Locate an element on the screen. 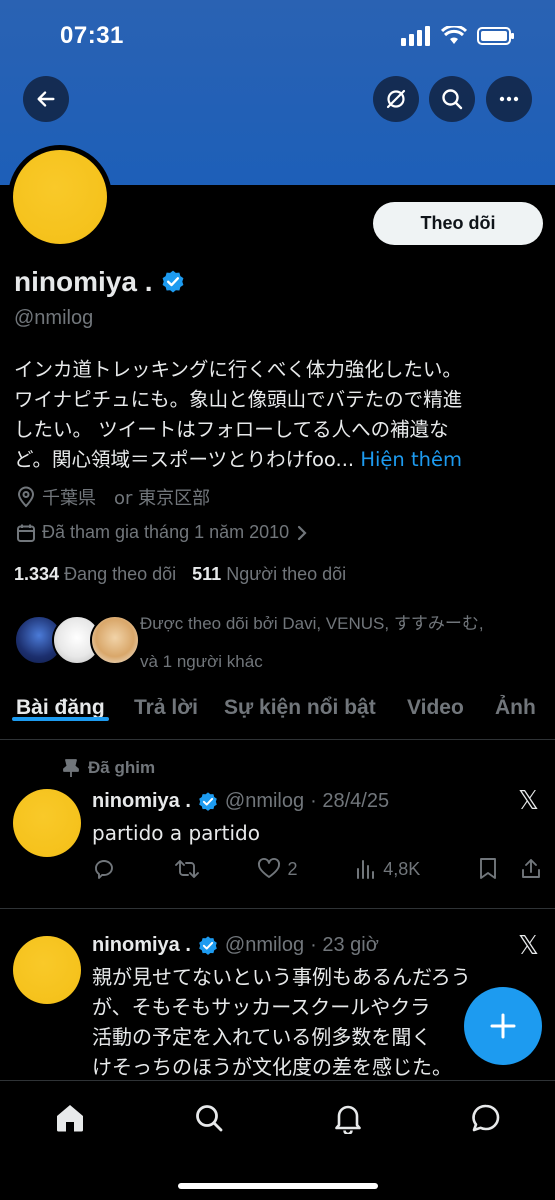 The image size is (555, 1200). location-row: 千葉県 or 東京区部 is located at coordinates (113, 497).